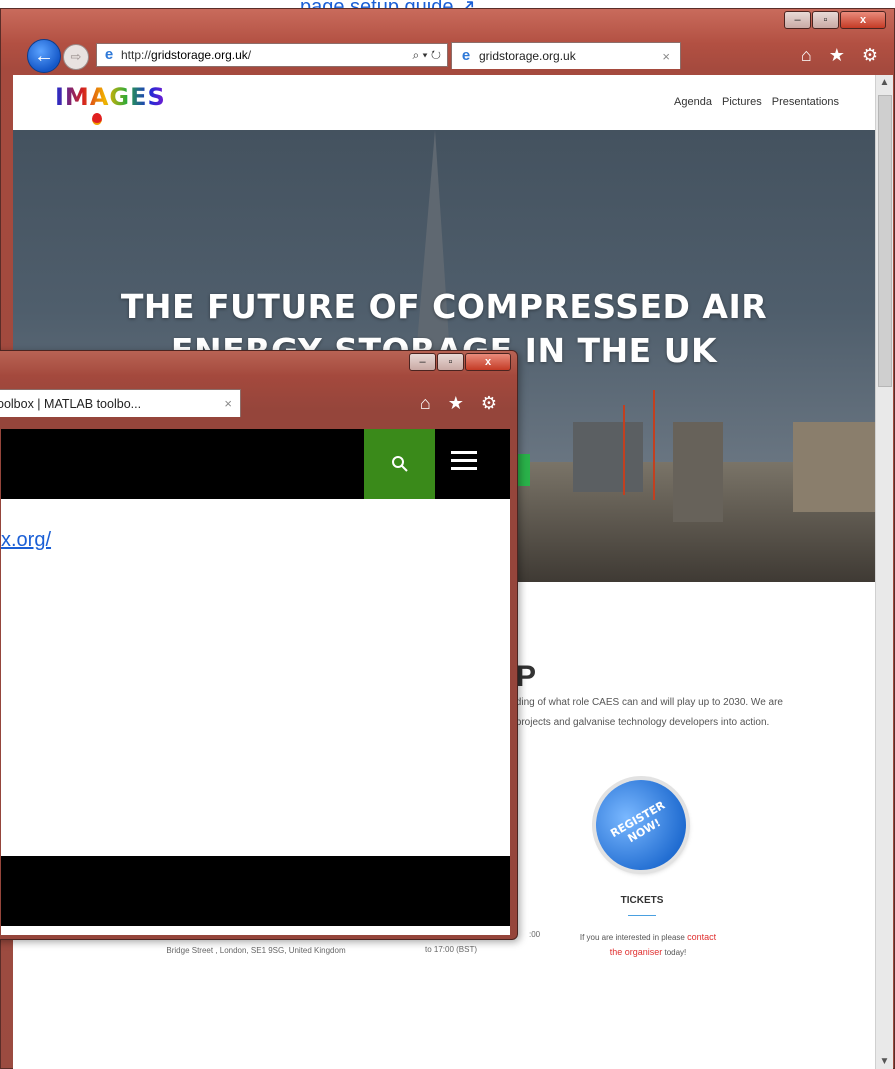 This screenshot has width=895, height=1069. I want to click on hero-title-line-1: THE FUTURE OF COMPRESSED AIR, so click(444, 306).